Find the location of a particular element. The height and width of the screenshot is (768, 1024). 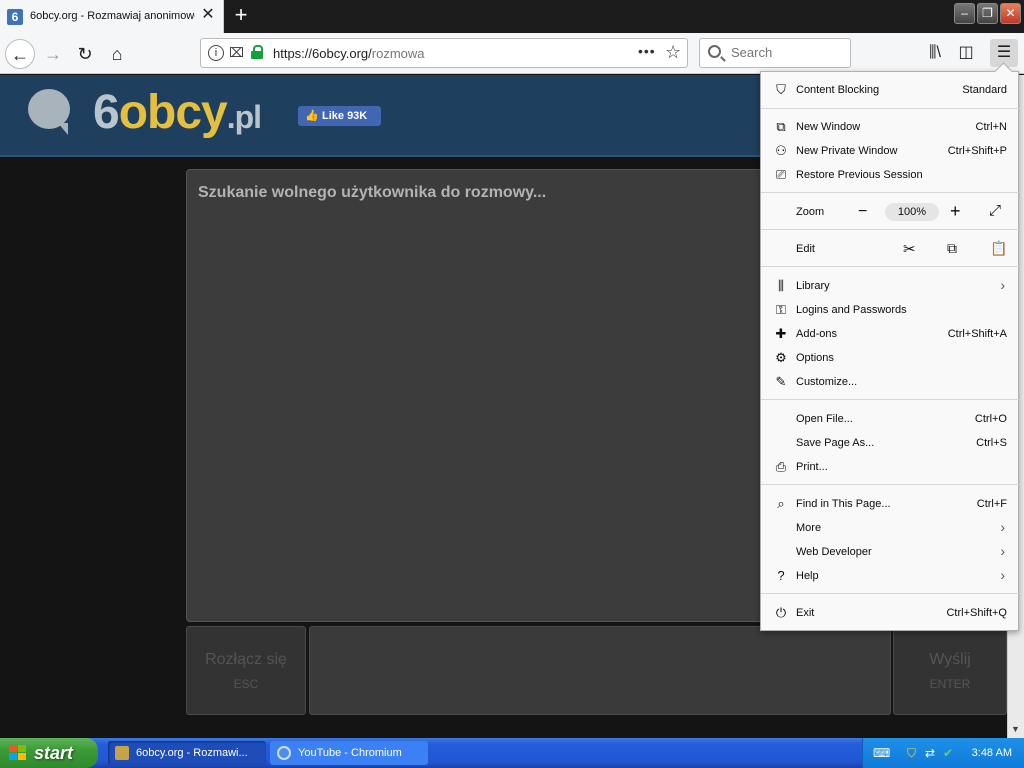

logo-tld: .pl is located at coordinates (244, 117).